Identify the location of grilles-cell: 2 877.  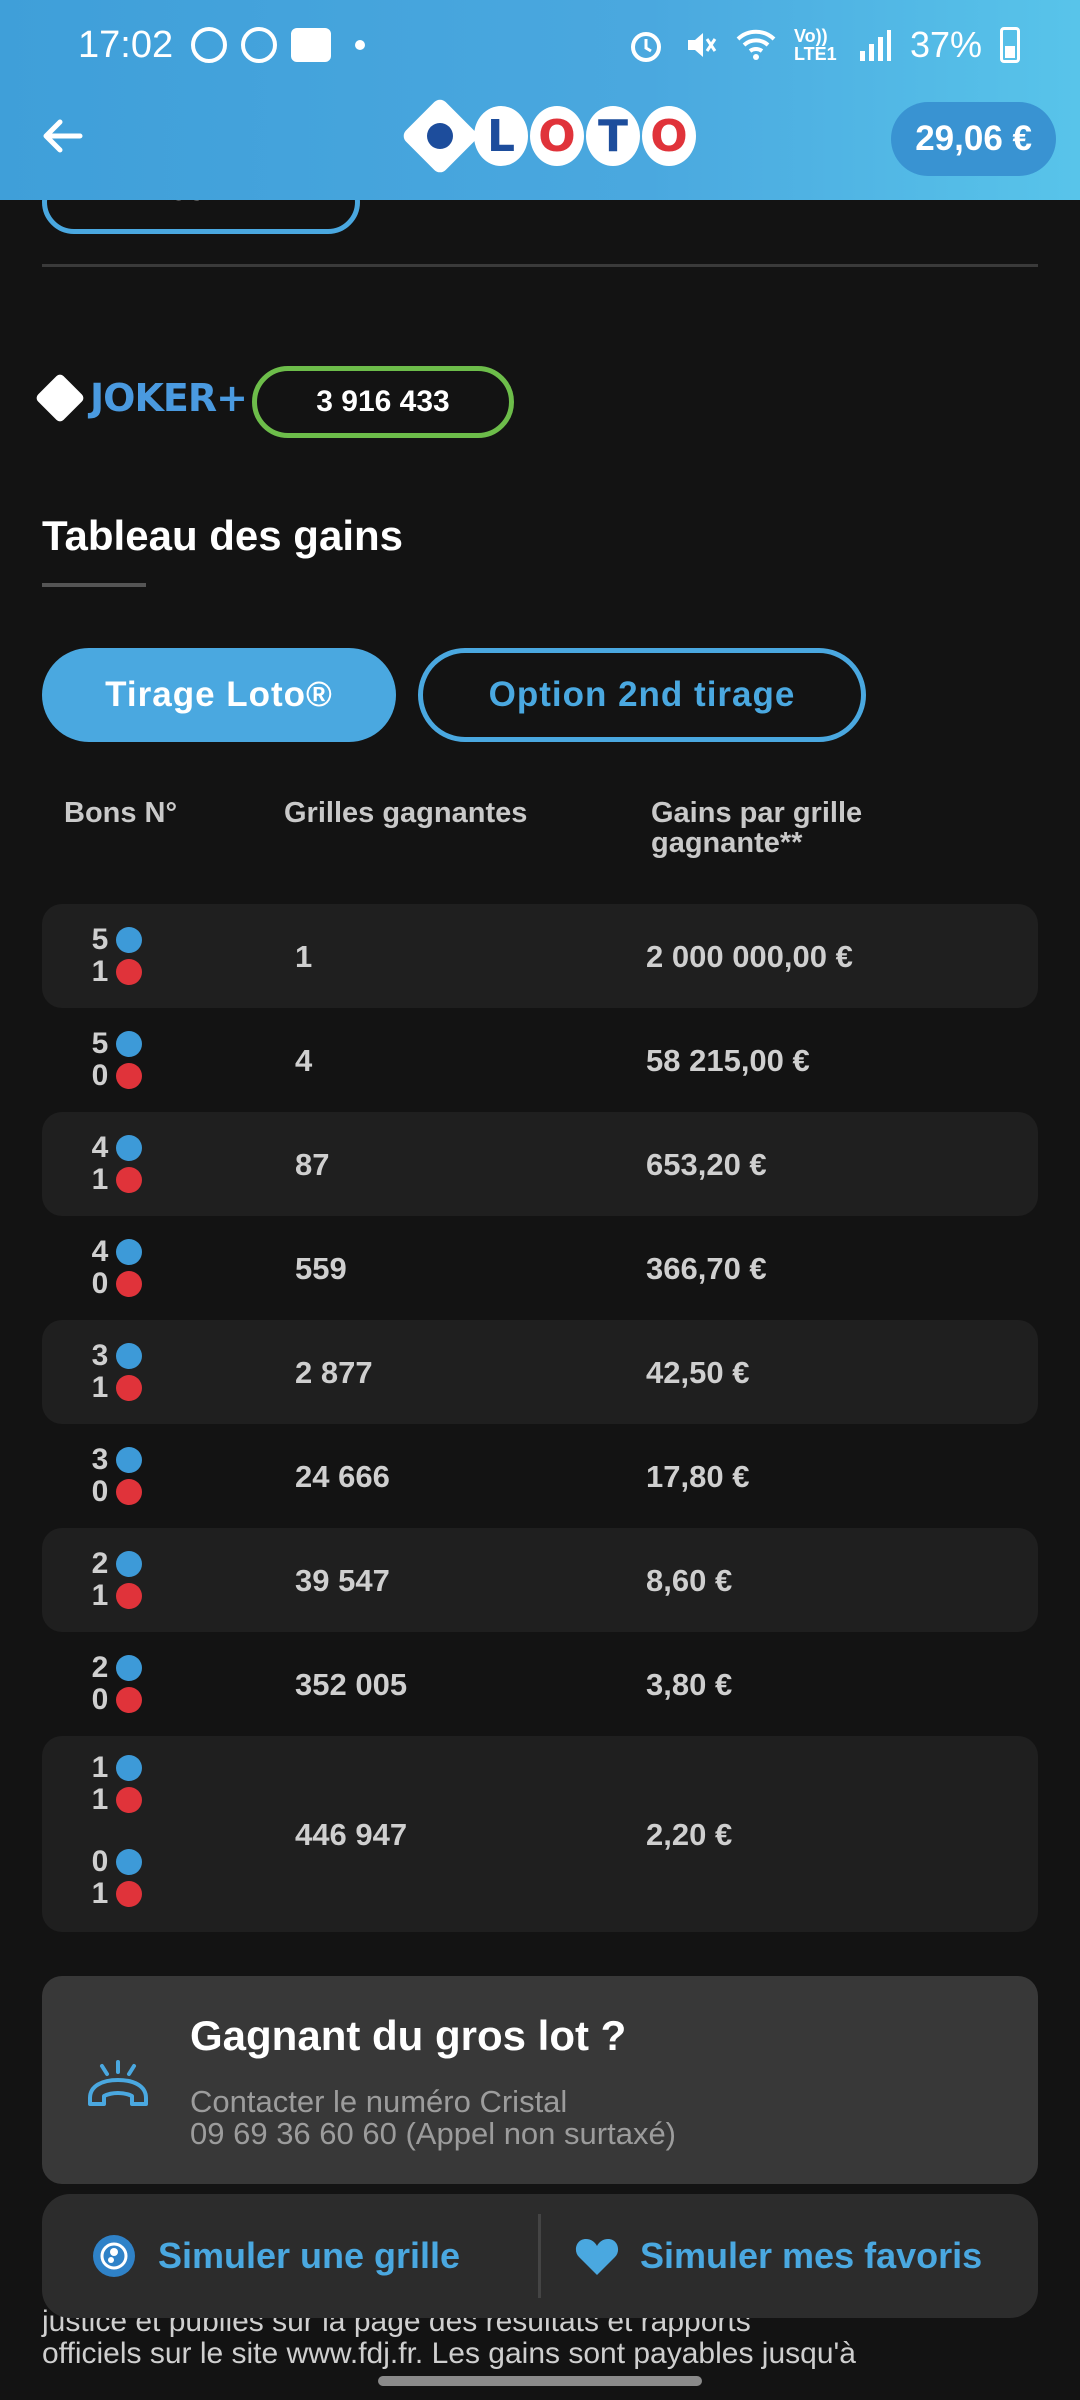
(334, 1372).